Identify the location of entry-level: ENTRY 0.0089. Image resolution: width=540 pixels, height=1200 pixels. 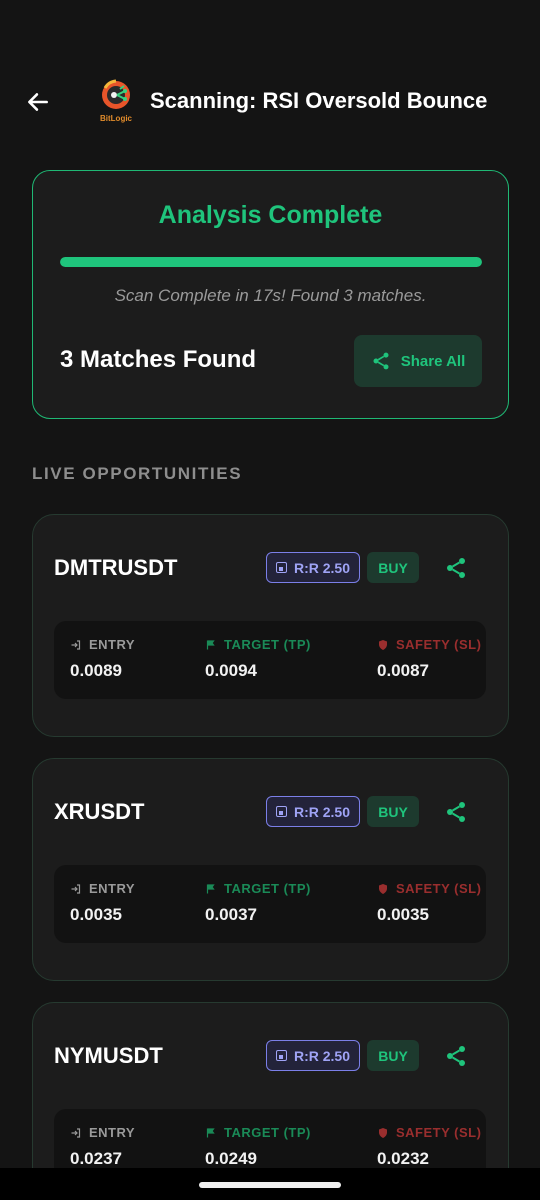
(102, 659).